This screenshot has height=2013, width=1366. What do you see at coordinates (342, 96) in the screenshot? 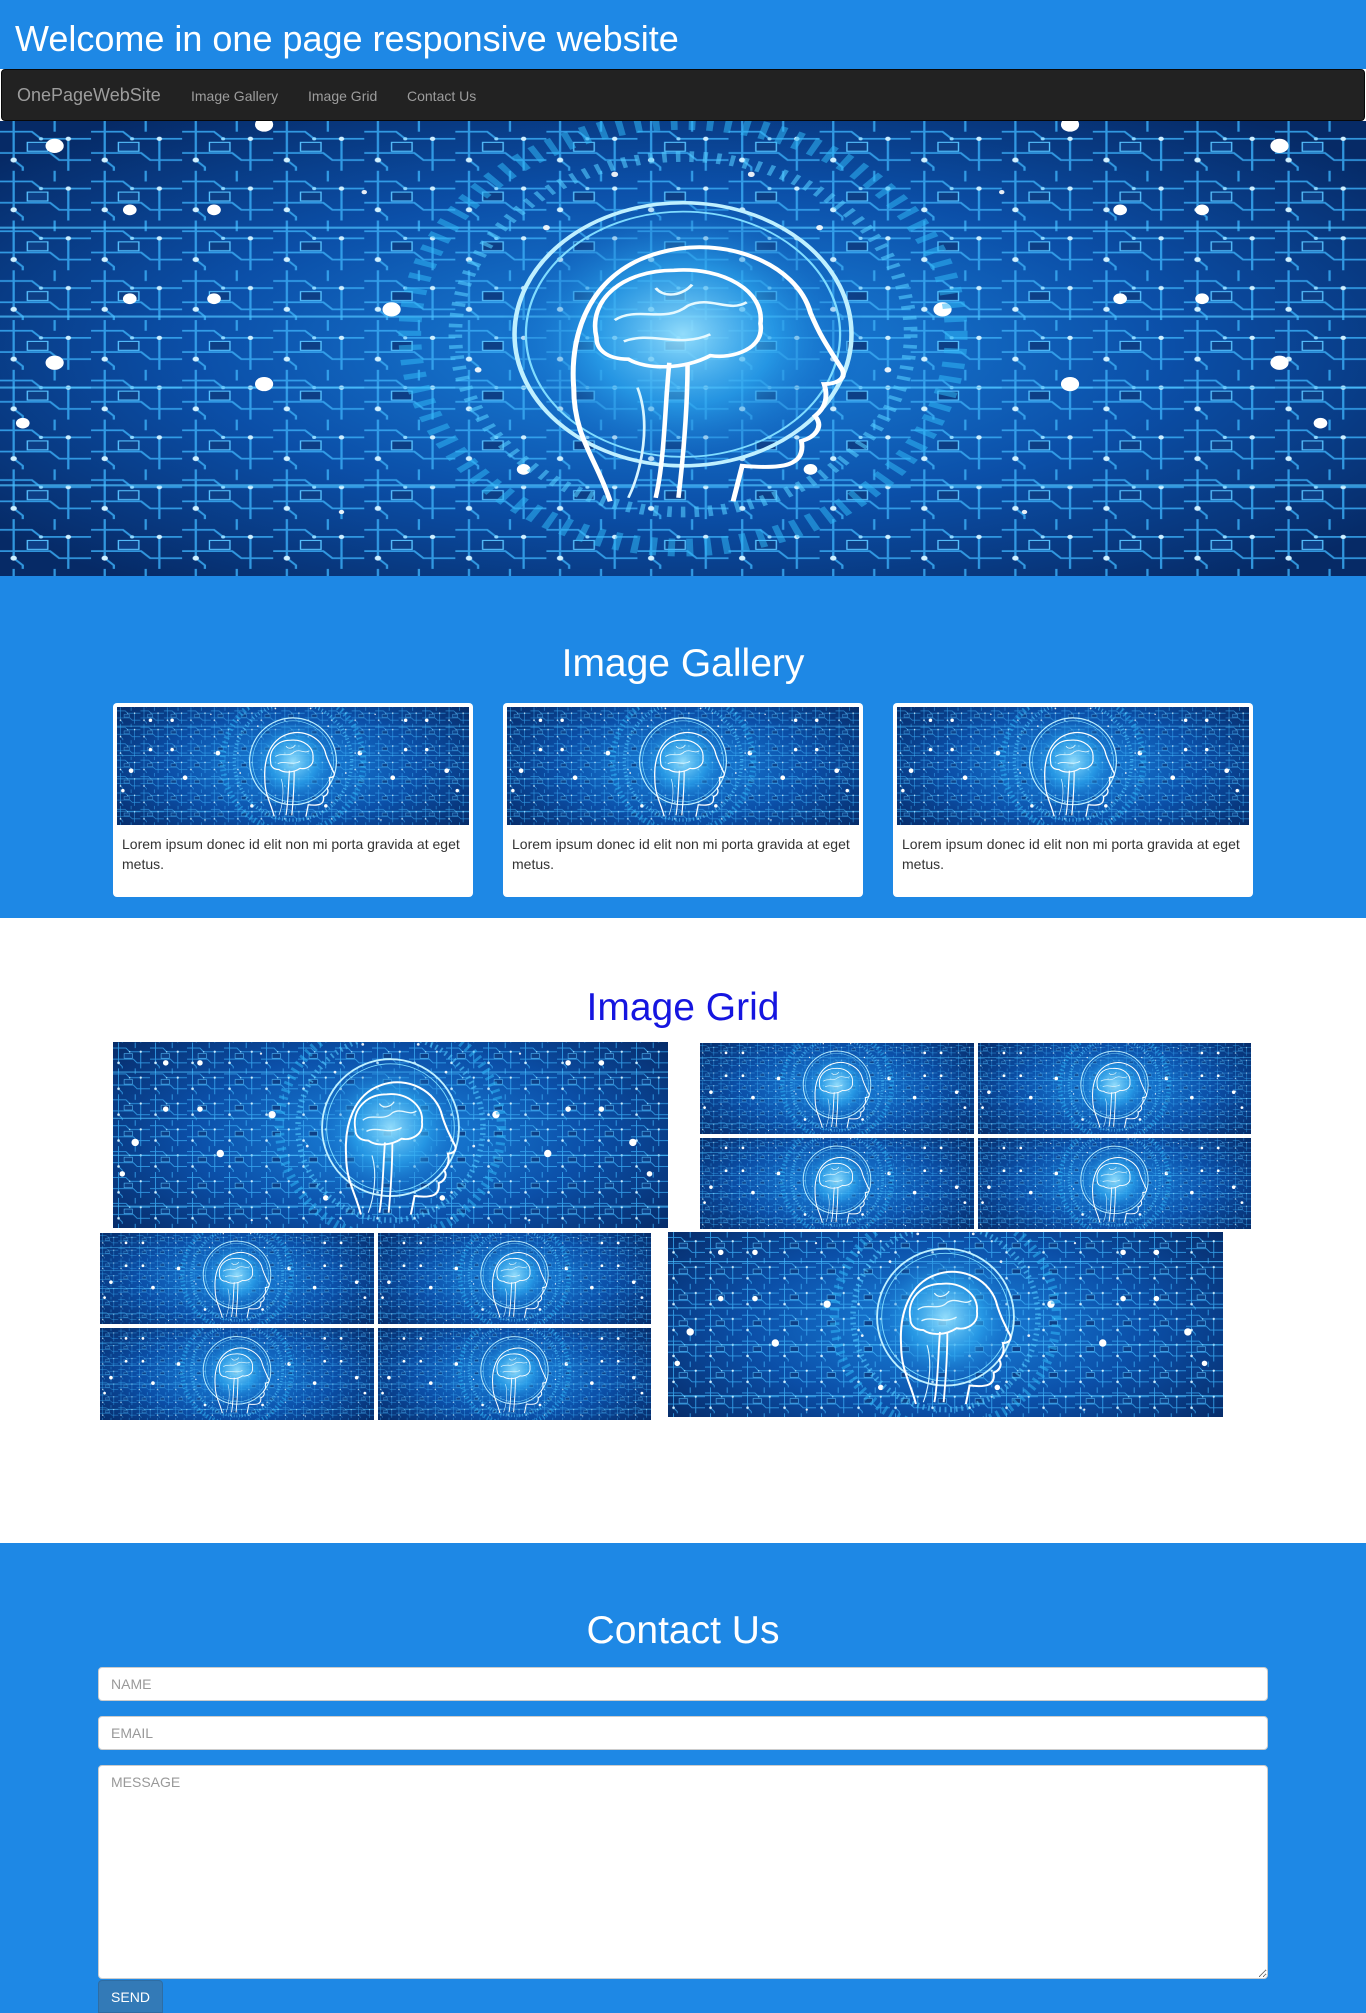
I see `nav-link-image-grid: Image Grid` at bounding box center [342, 96].